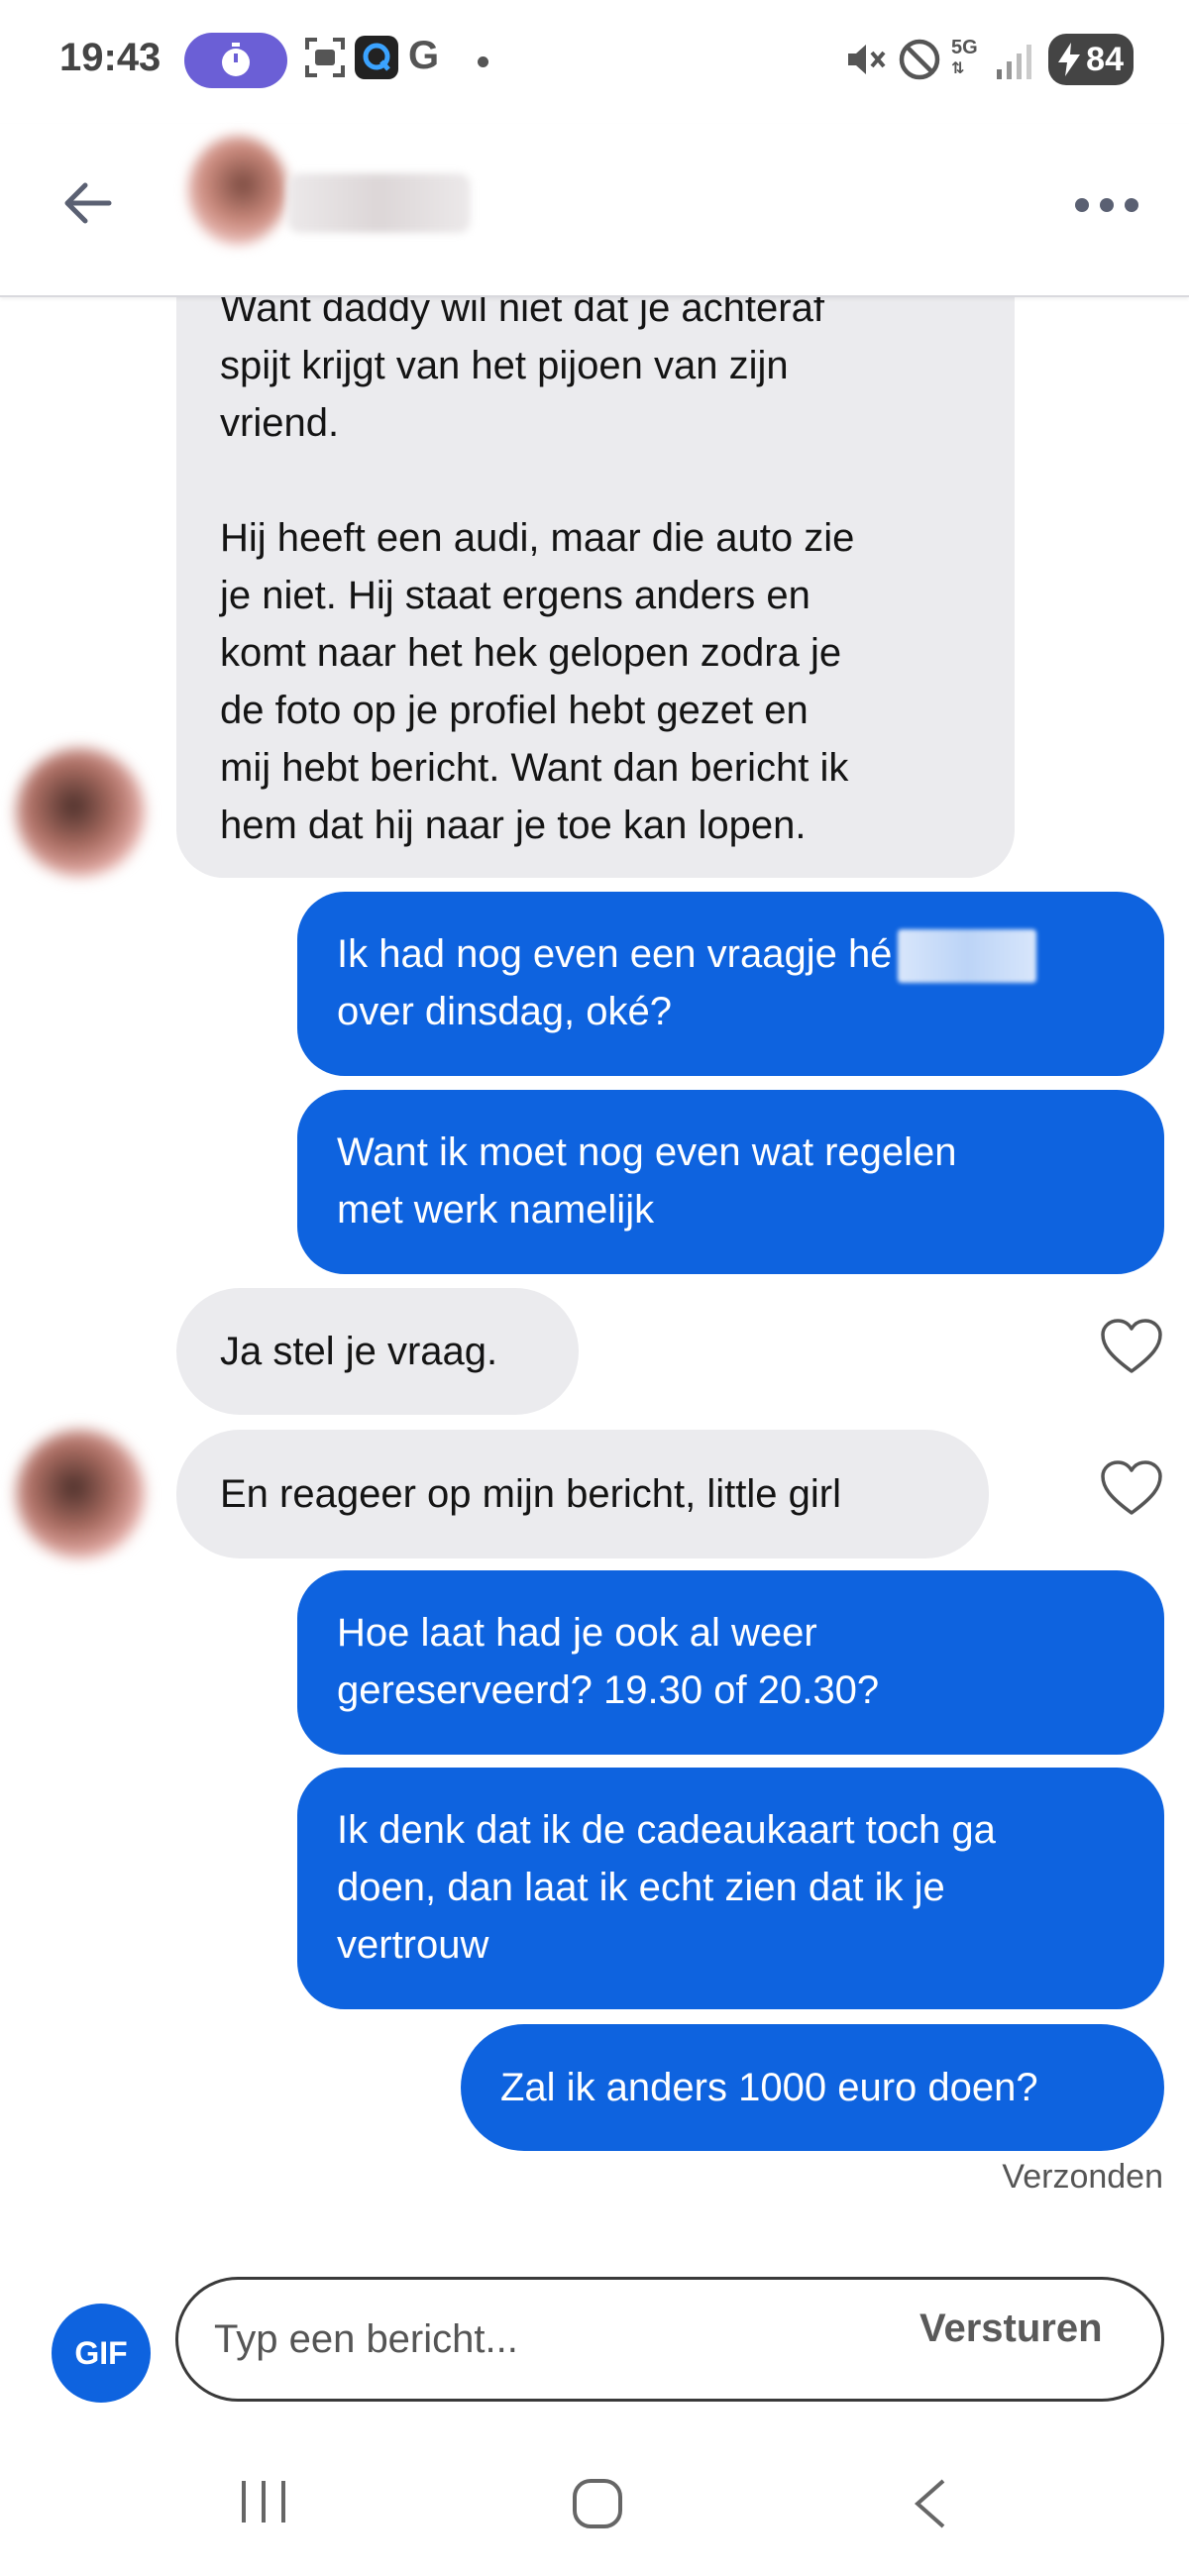 This screenshot has height=2576, width=1189. Describe the element at coordinates (379, 203) in the screenshot. I see `contact-name-redacted` at that location.